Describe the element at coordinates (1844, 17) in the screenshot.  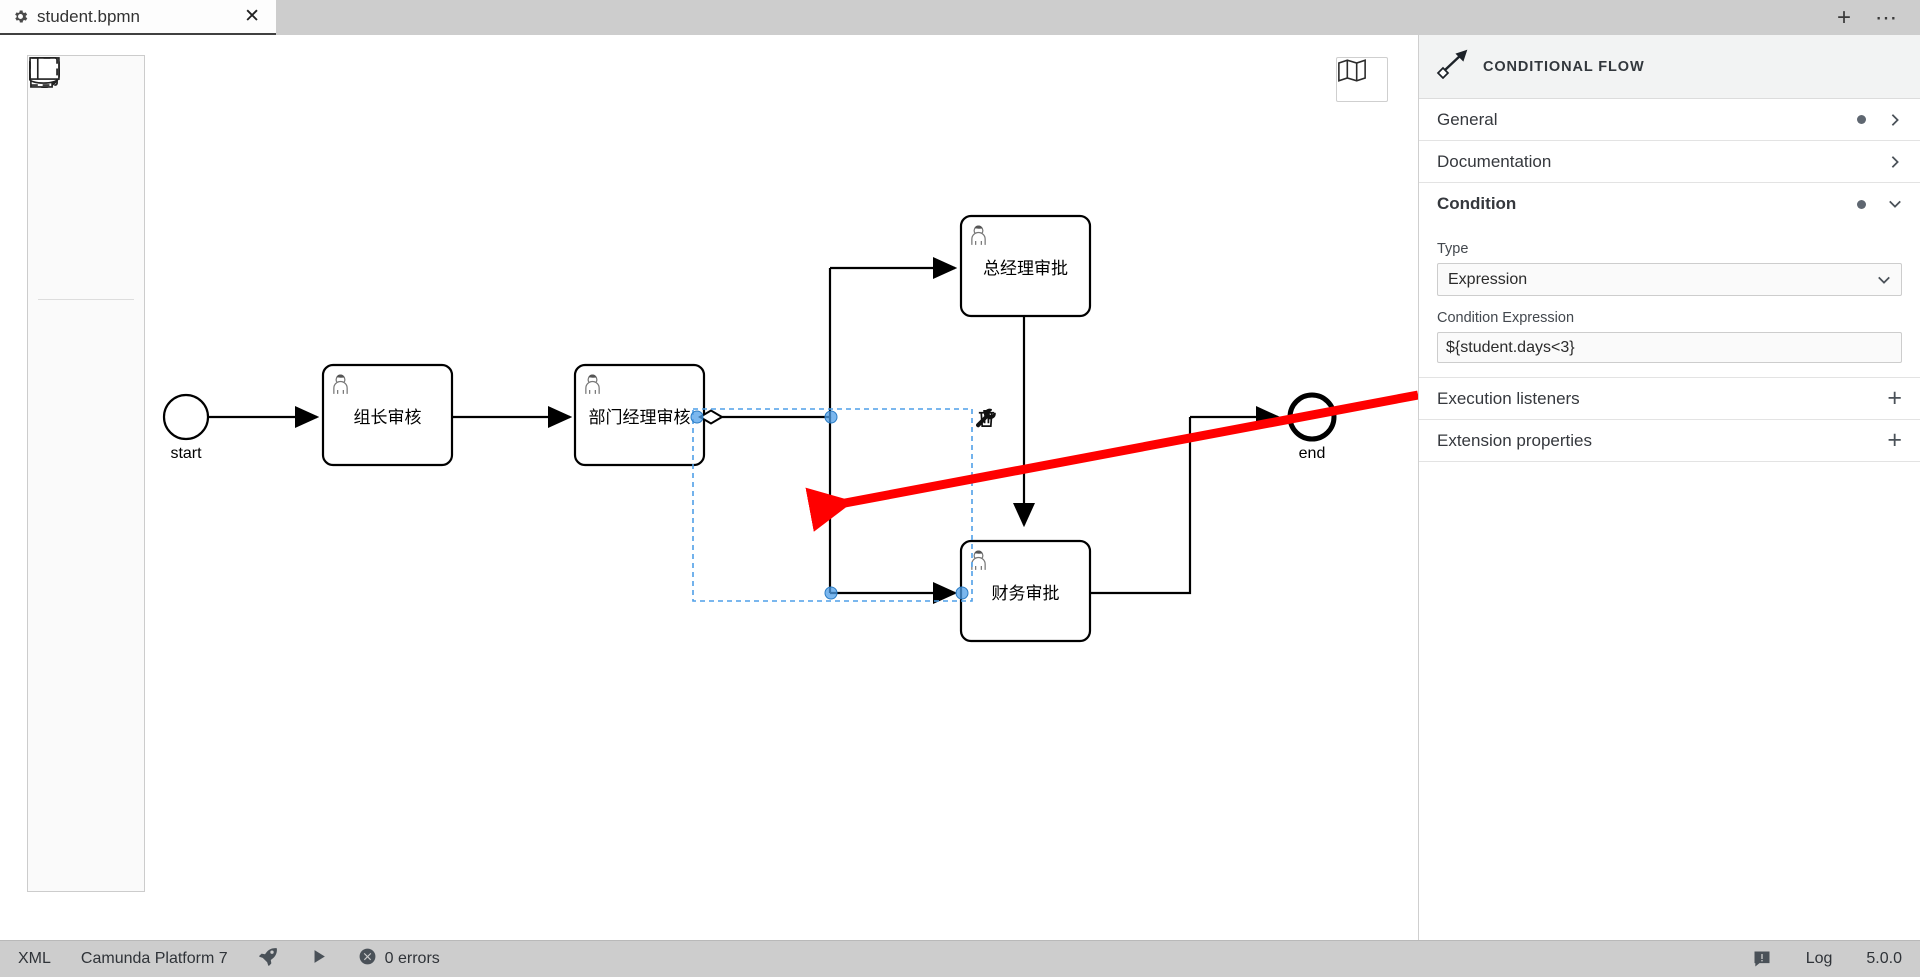
I see `new-tab-button: +` at that location.